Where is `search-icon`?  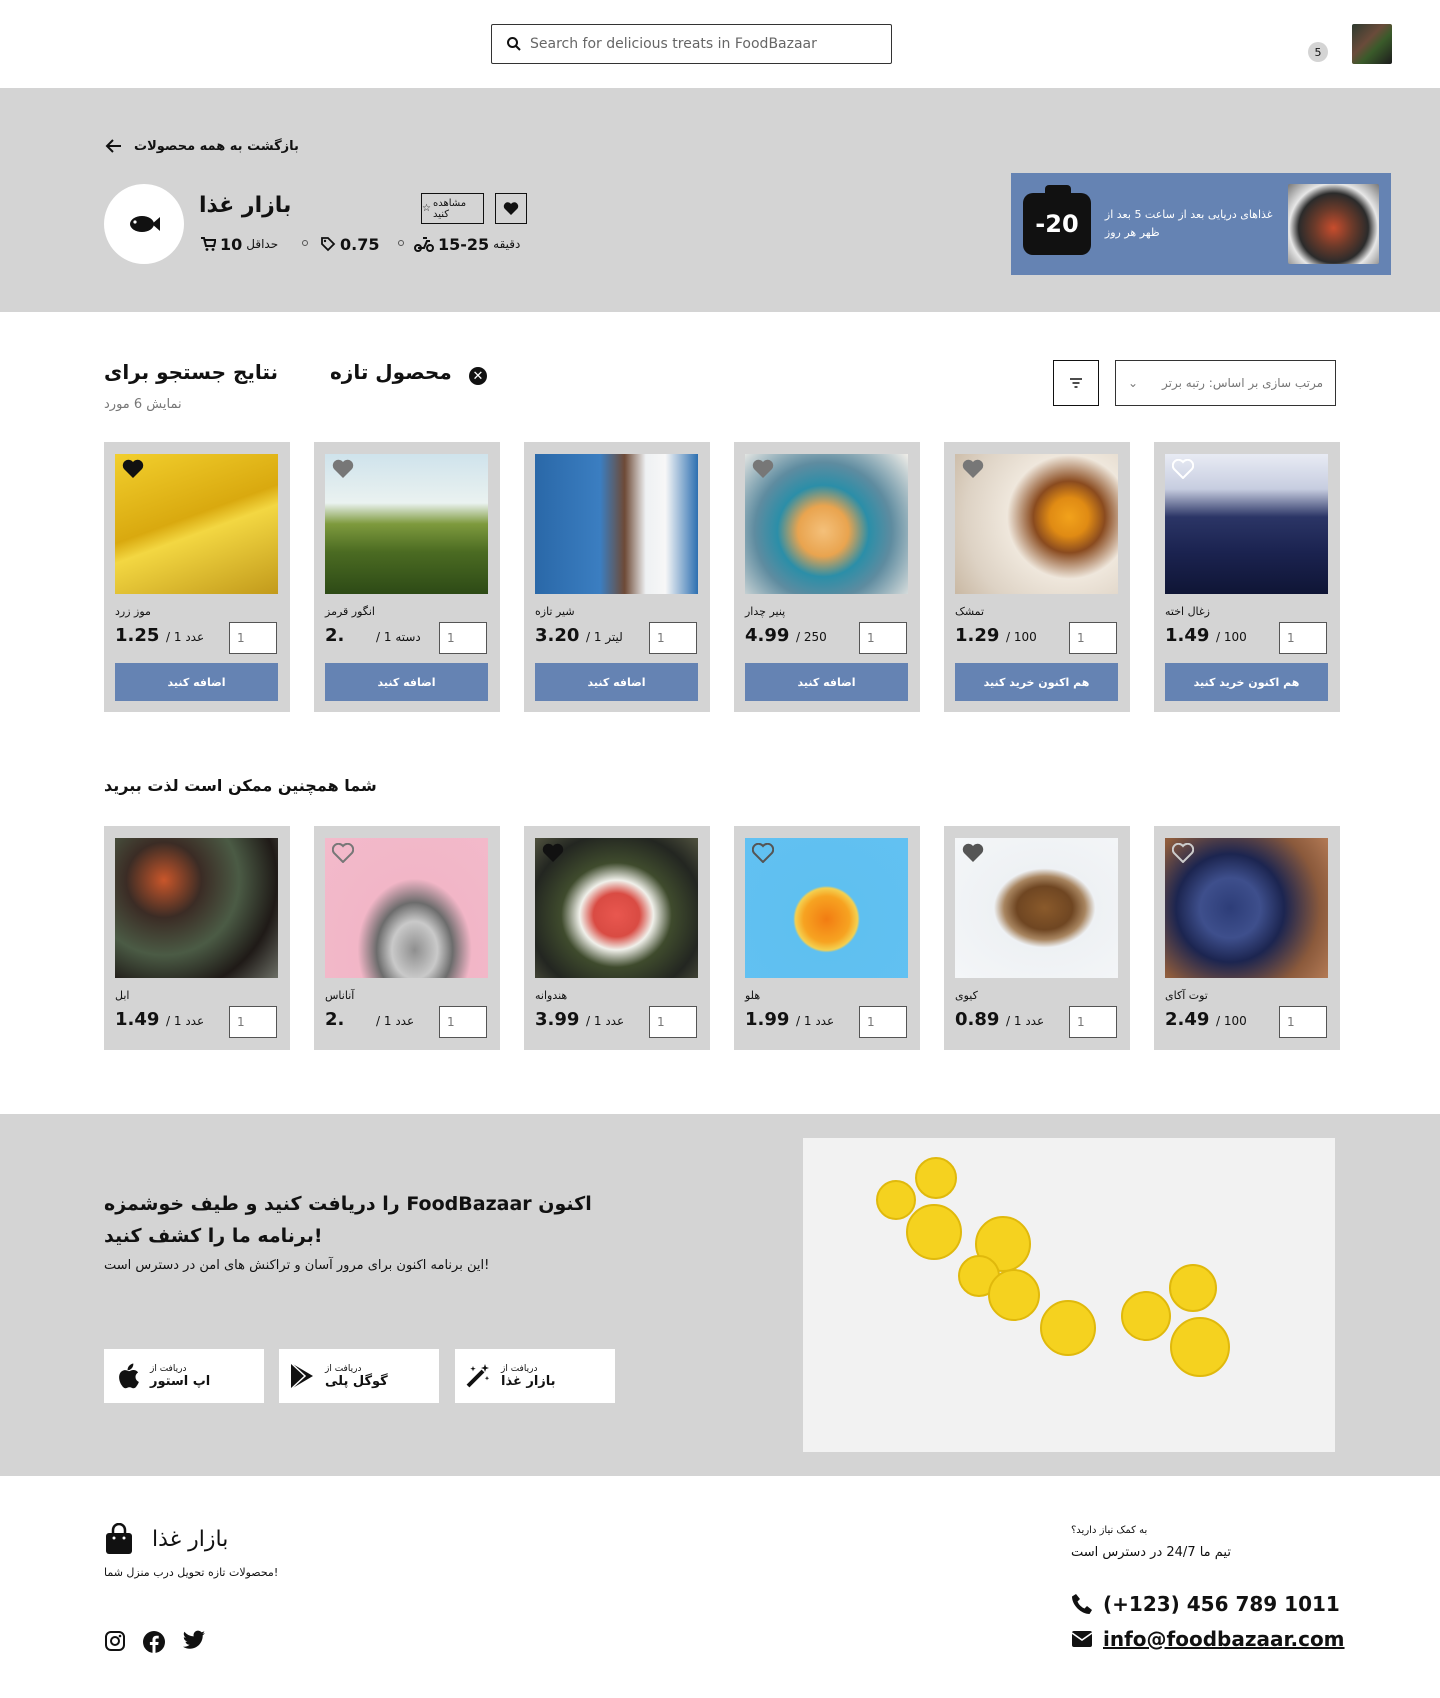 search-icon is located at coordinates (514, 44).